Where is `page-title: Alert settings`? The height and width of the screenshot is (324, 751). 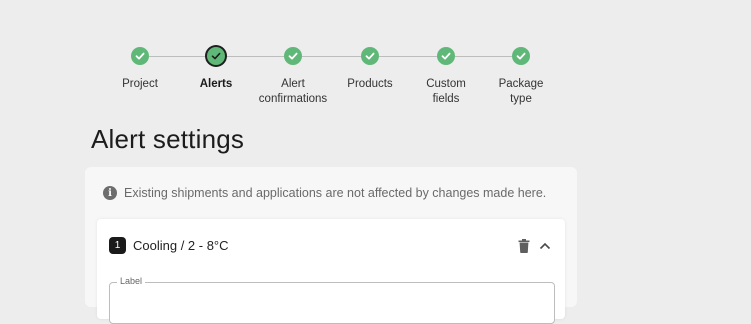
page-title: Alert settings is located at coordinates (168, 139).